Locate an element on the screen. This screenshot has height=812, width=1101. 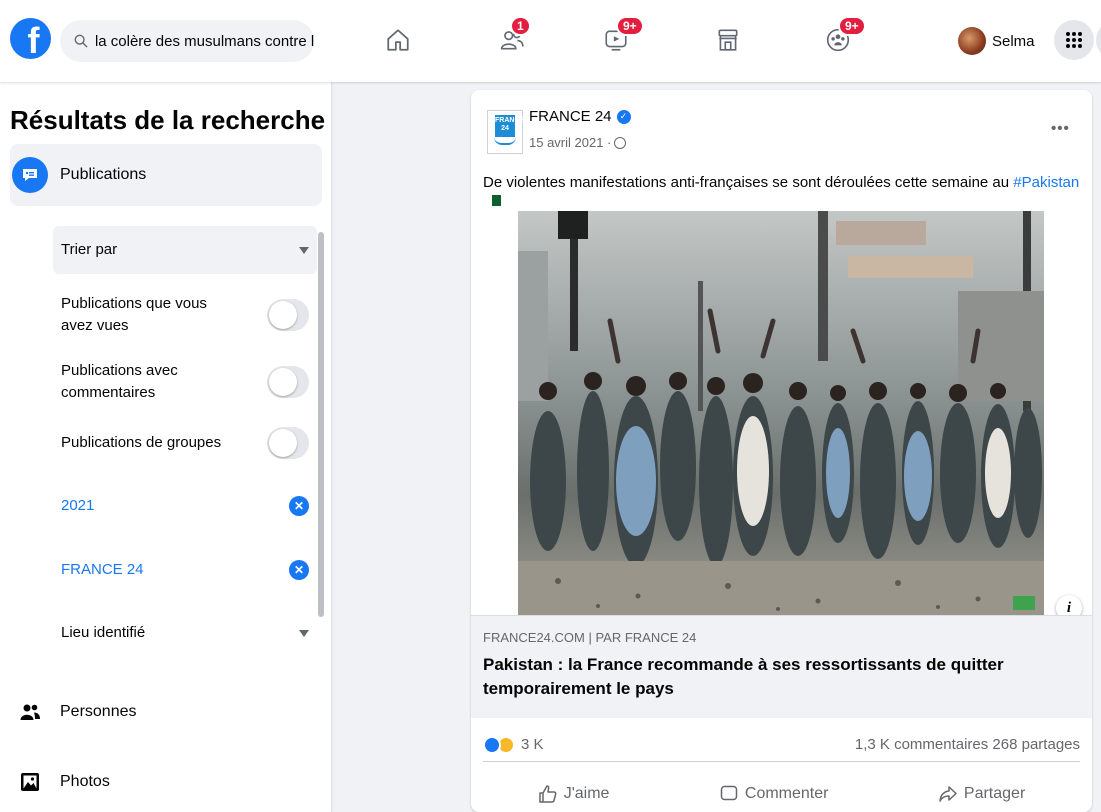
page-avatar: FRANCE 24 is located at coordinates (505, 132).